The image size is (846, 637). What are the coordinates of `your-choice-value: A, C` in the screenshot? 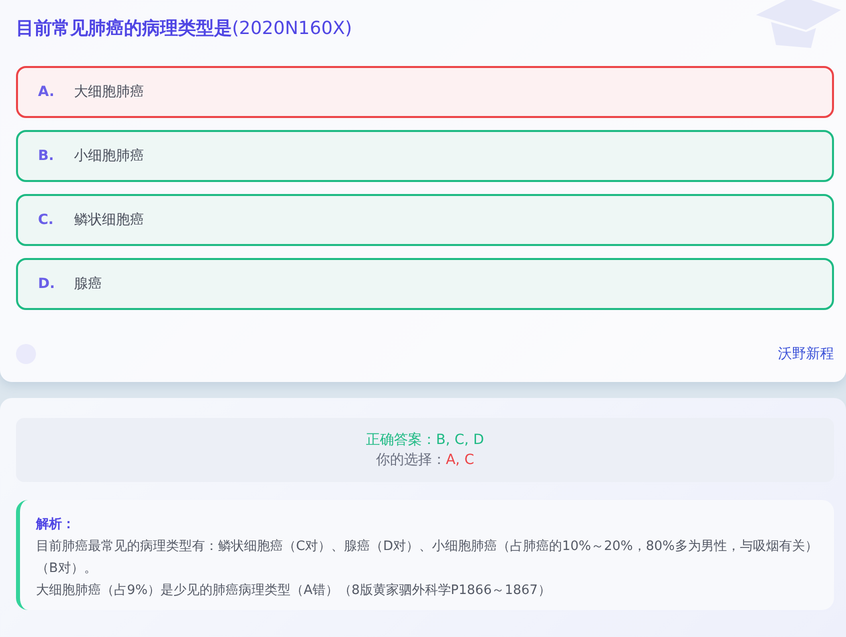 It's located at (460, 460).